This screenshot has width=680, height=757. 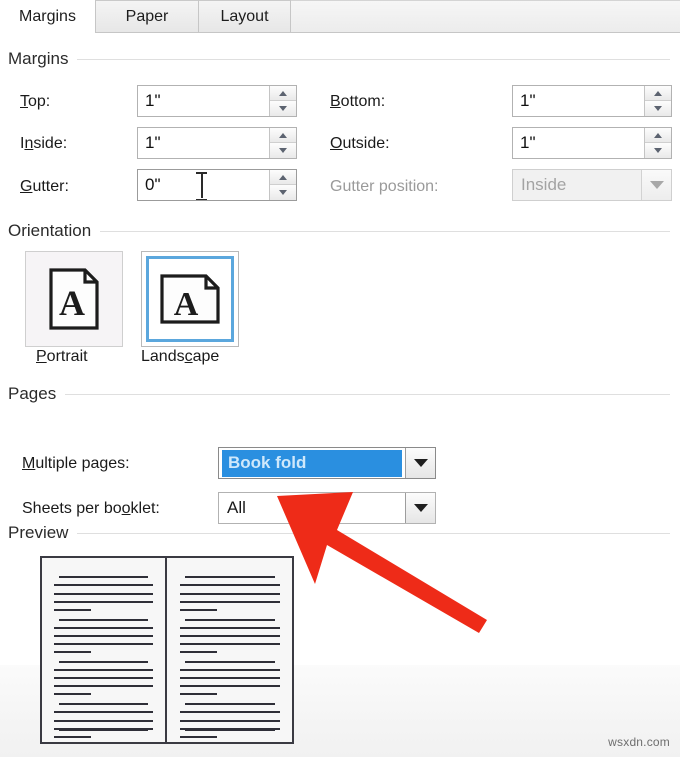 I want to click on sheets-per-booklet-combo: All, so click(x=327, y=508).